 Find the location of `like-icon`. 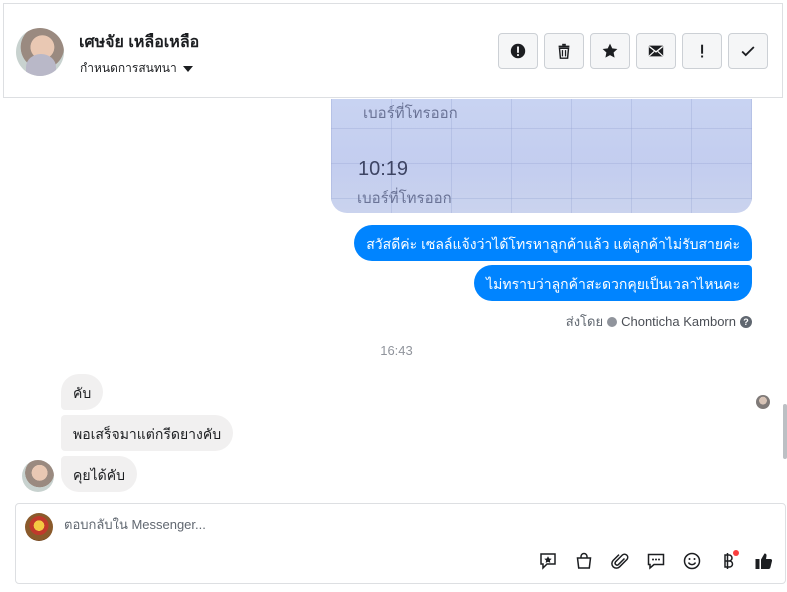

like-icon is located at coordinates (764, 561).